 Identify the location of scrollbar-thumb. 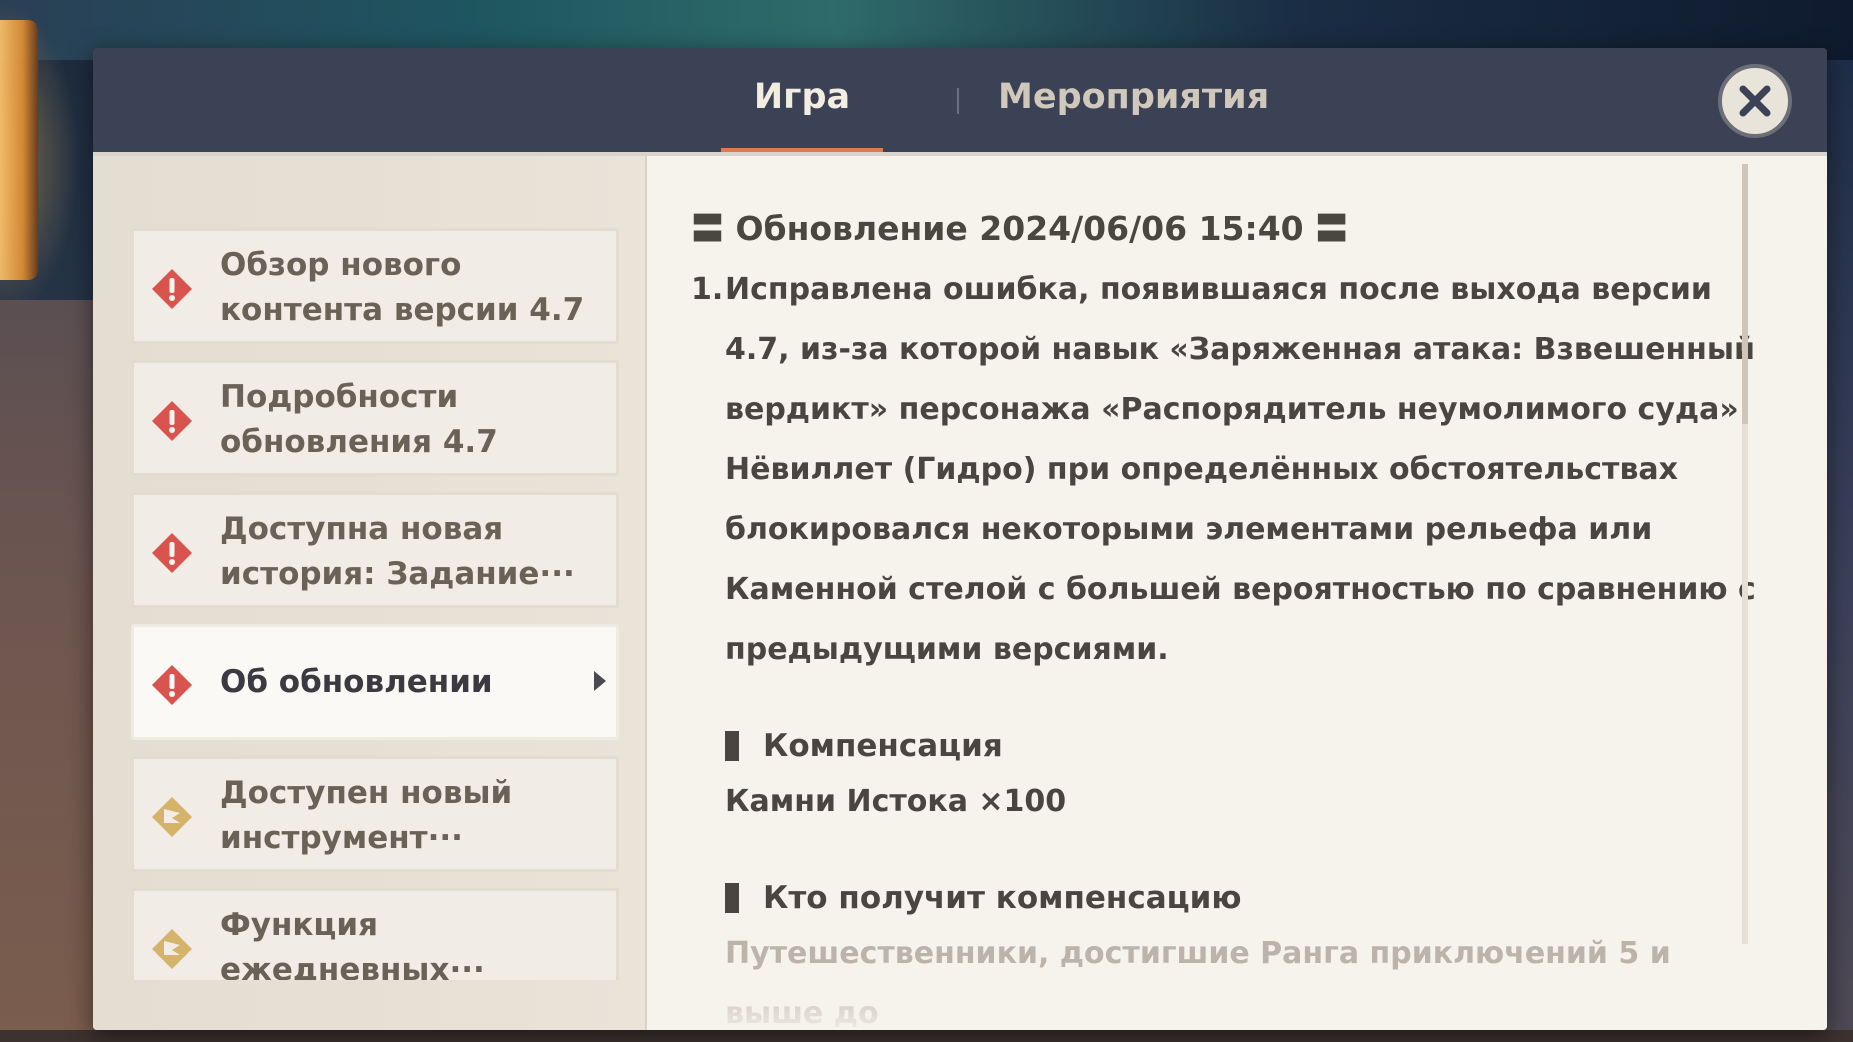
(1745, 294).